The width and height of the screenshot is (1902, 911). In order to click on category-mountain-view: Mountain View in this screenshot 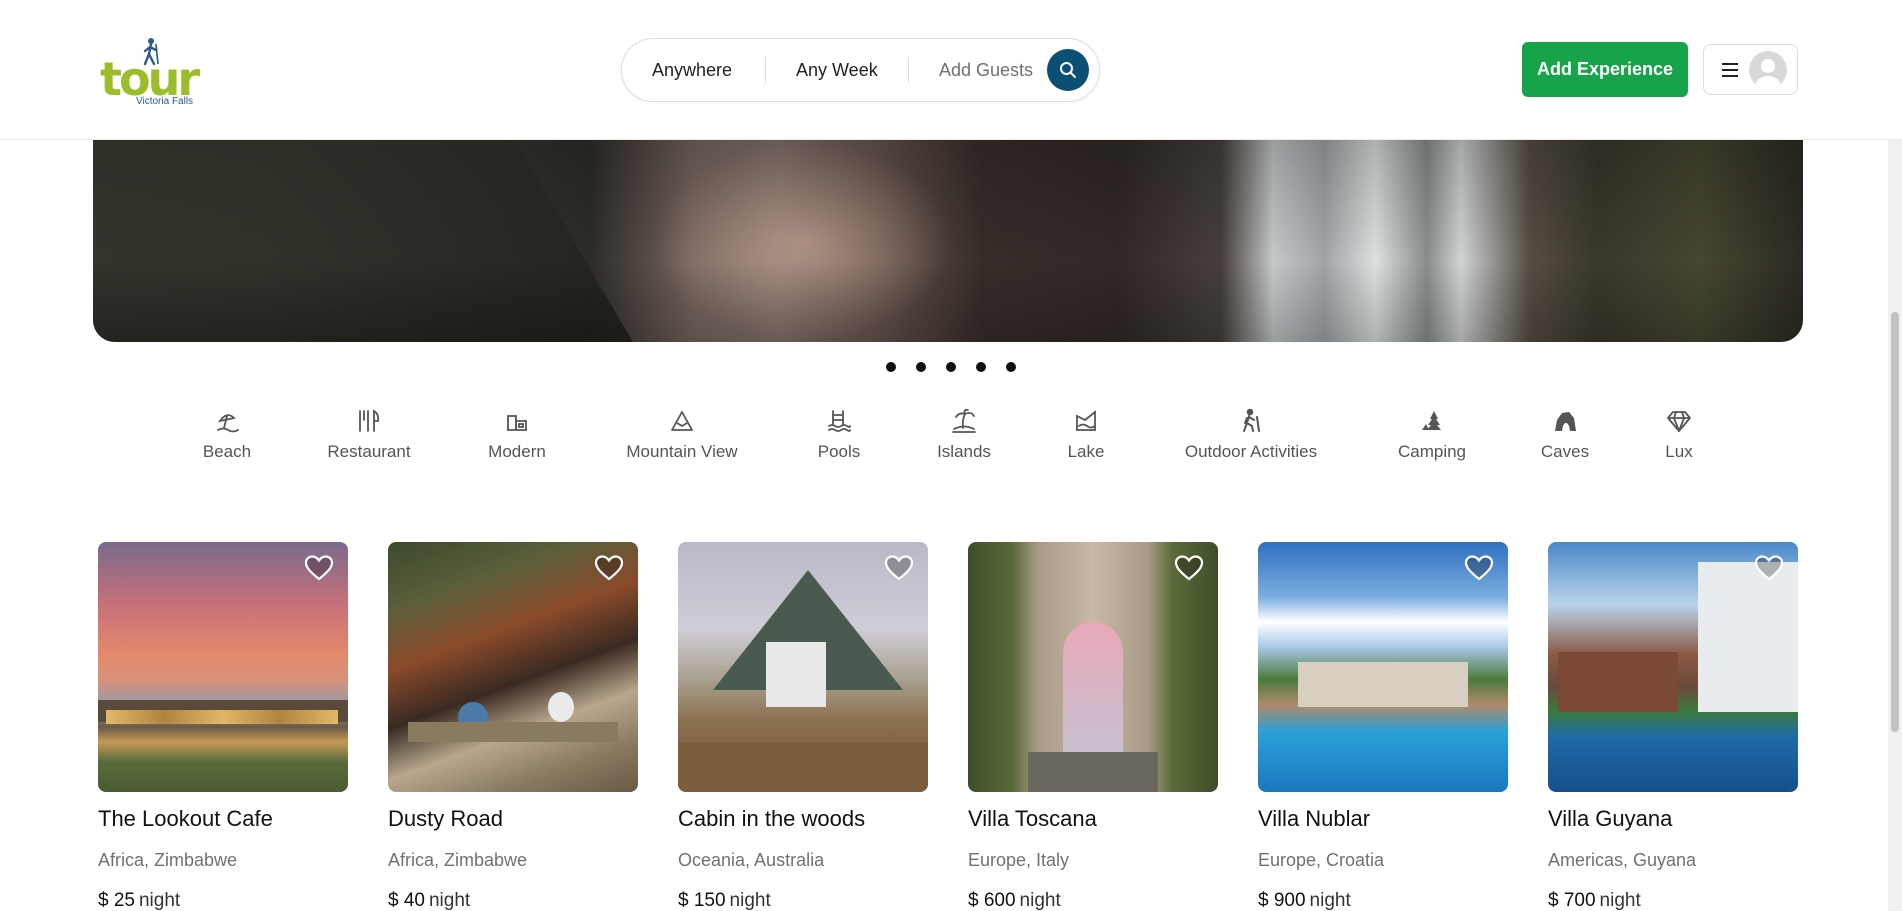, I will do `click(682, 440)`.